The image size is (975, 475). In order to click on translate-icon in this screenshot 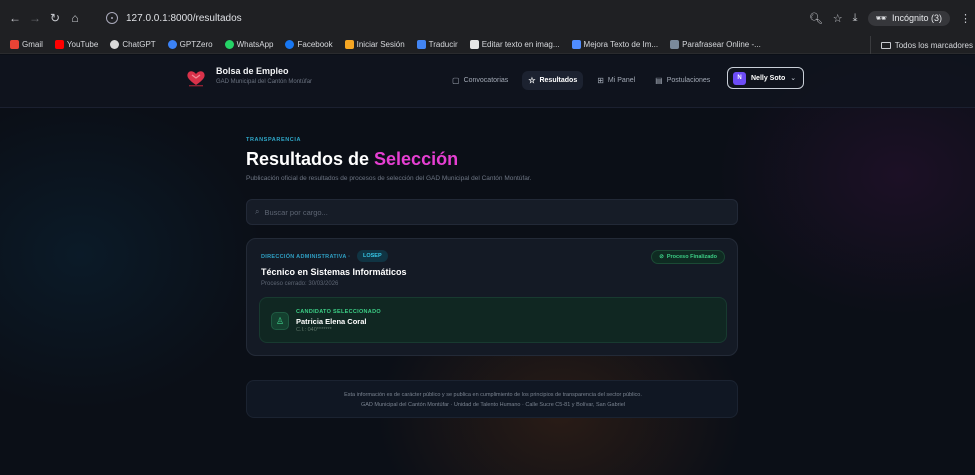, I will do `click(421, 44)`.